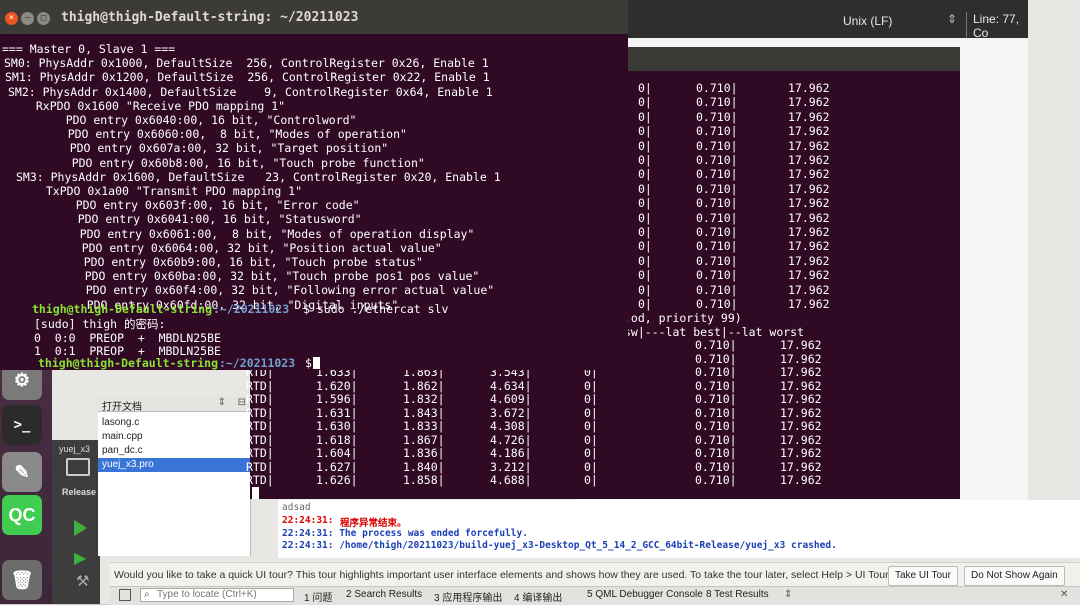 The width and height of the screenshot is (1080, 605). I want to click on tab-qml-debugger-console: 5 QML Debugger Console, so click(645, 594).